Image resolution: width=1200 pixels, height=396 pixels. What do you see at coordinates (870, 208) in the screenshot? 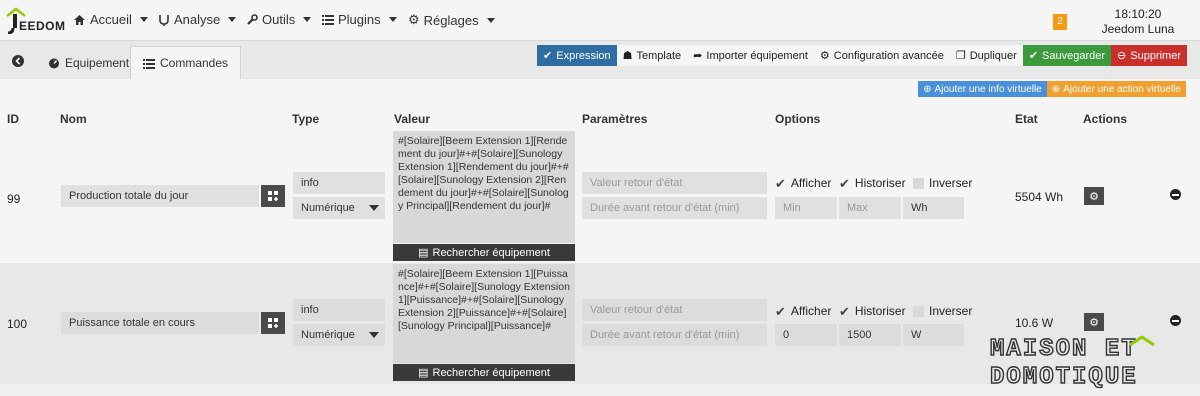
I see `max-input: Max` at bounding box center [870, 208].